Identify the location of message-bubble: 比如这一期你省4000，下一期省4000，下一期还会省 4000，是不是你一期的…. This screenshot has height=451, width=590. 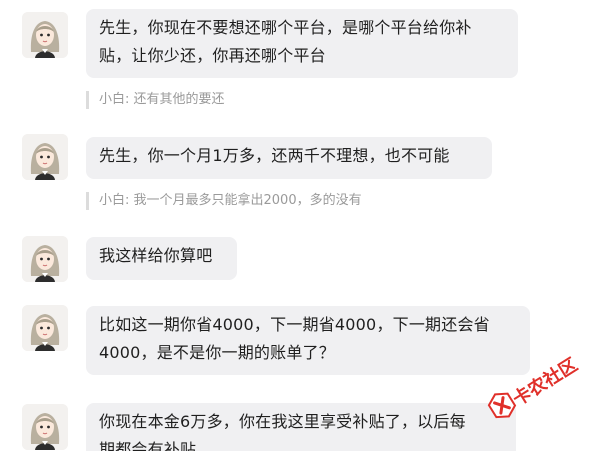
(308, 340).